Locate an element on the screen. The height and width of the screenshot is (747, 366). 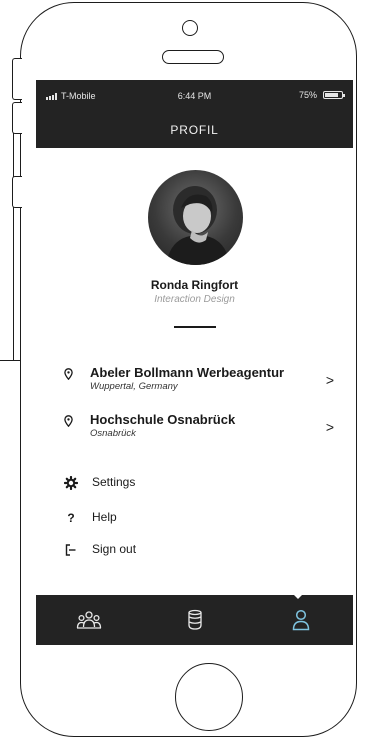
cup-icon is located at coordinates (194, 619).